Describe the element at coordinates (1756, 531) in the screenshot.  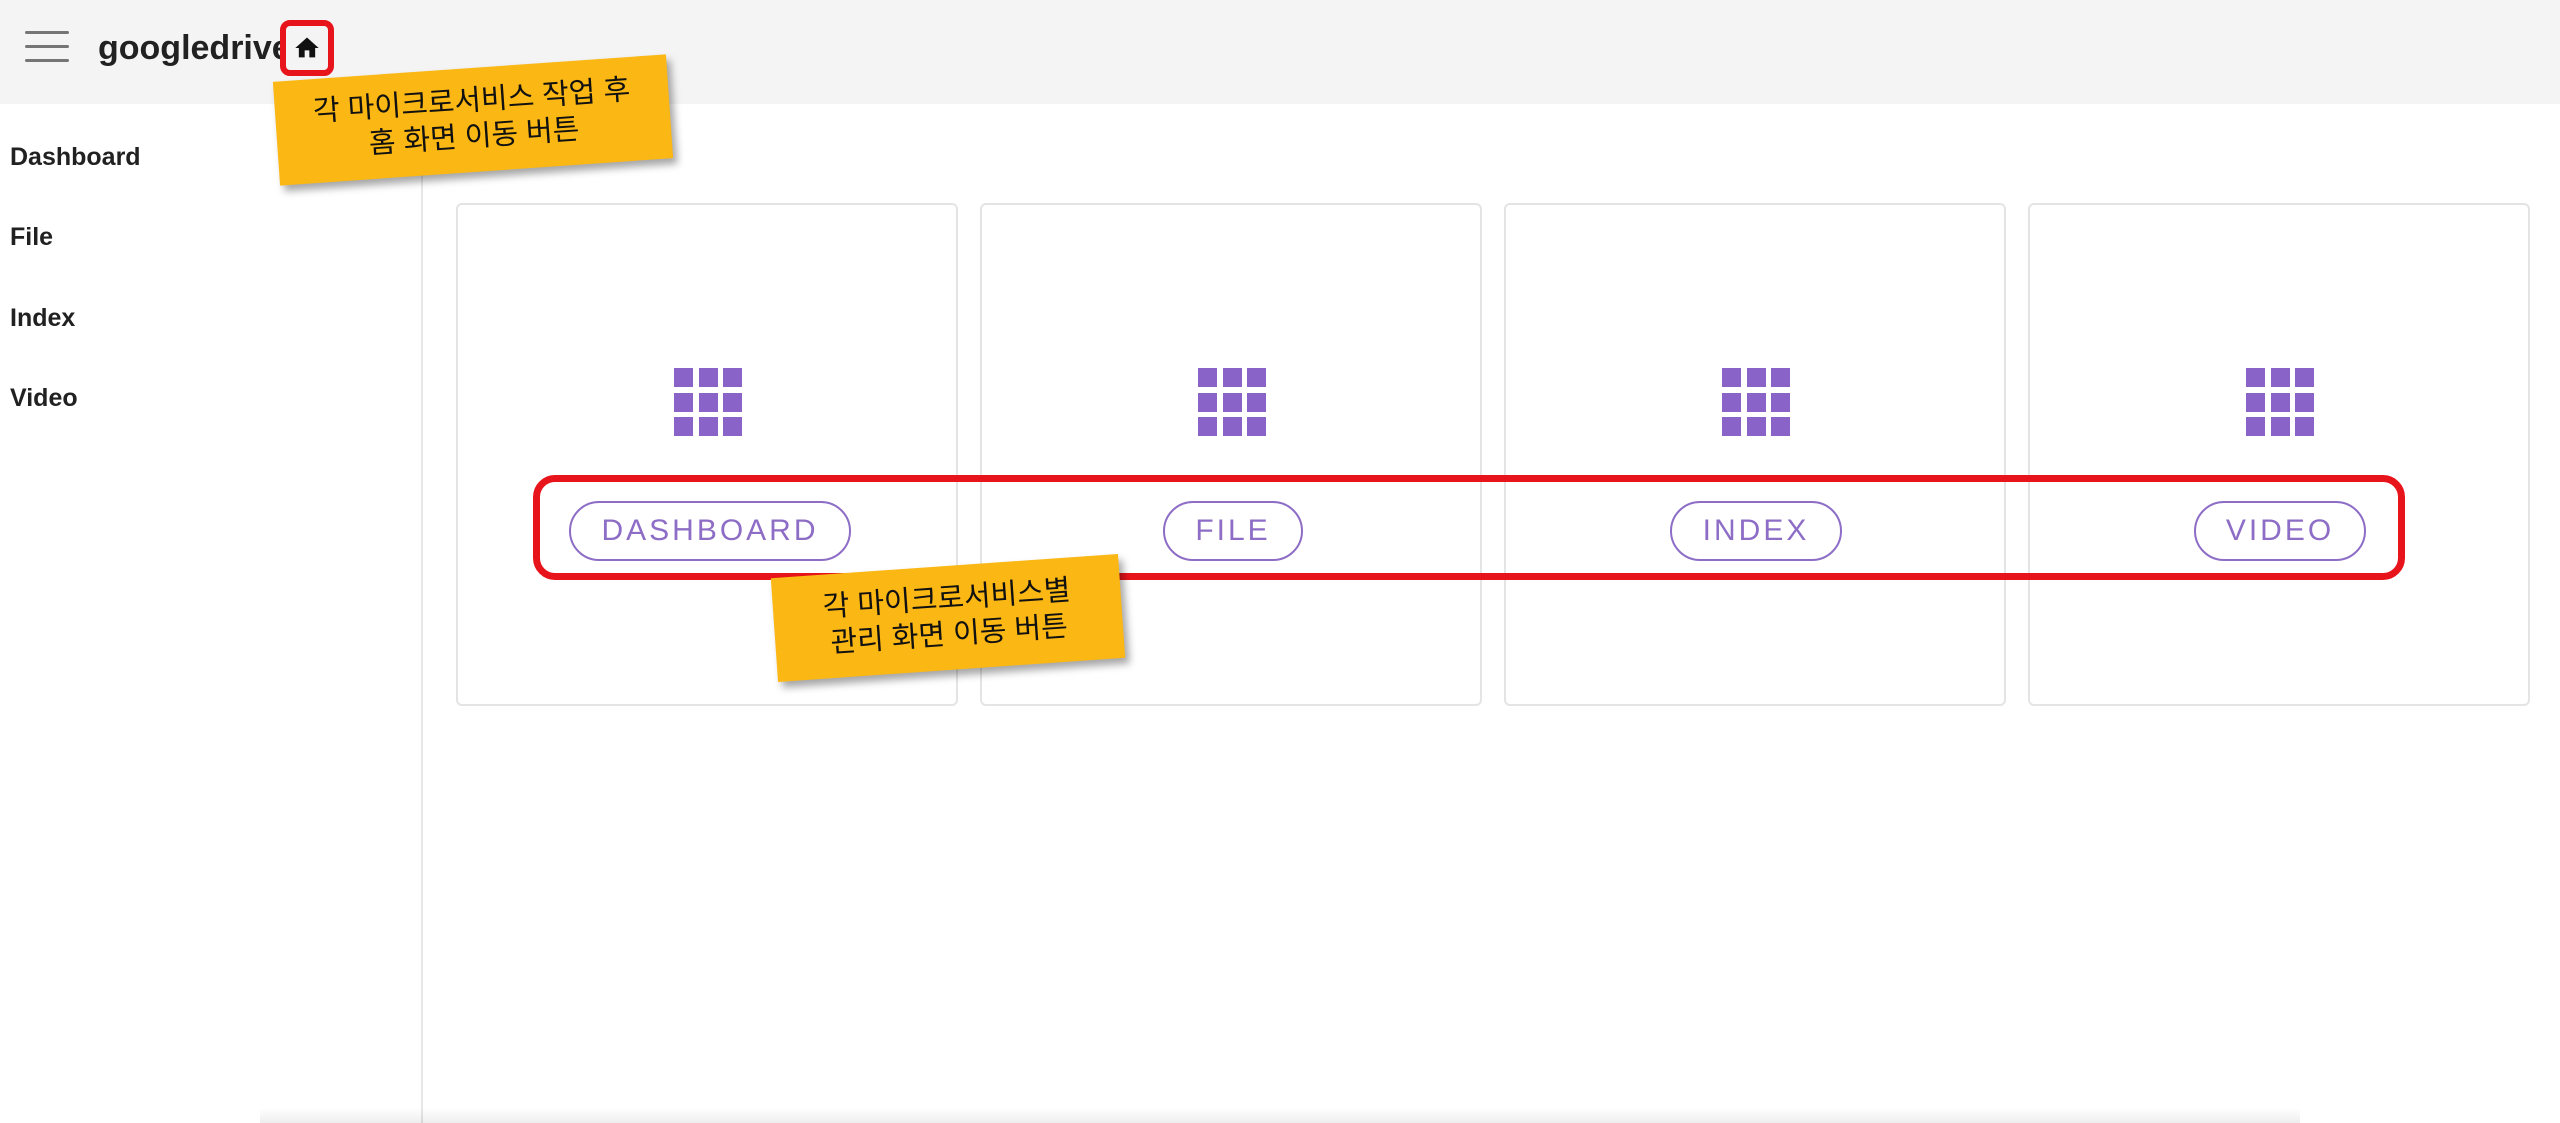
I see `index-button: INDEX` at that location.